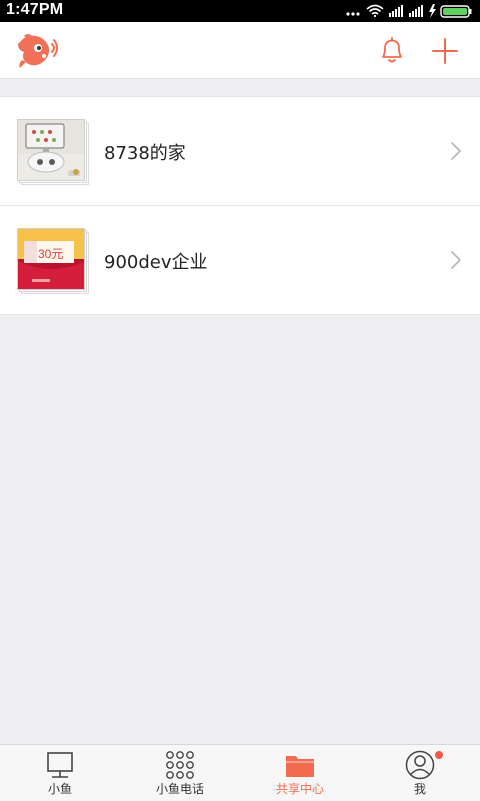 The height and width of the screenshot is (801, 480). What do you see at coordinates (240, 151) in the screenshot?
I see `list-item: 8738的家` at bounding box center [240, 151].